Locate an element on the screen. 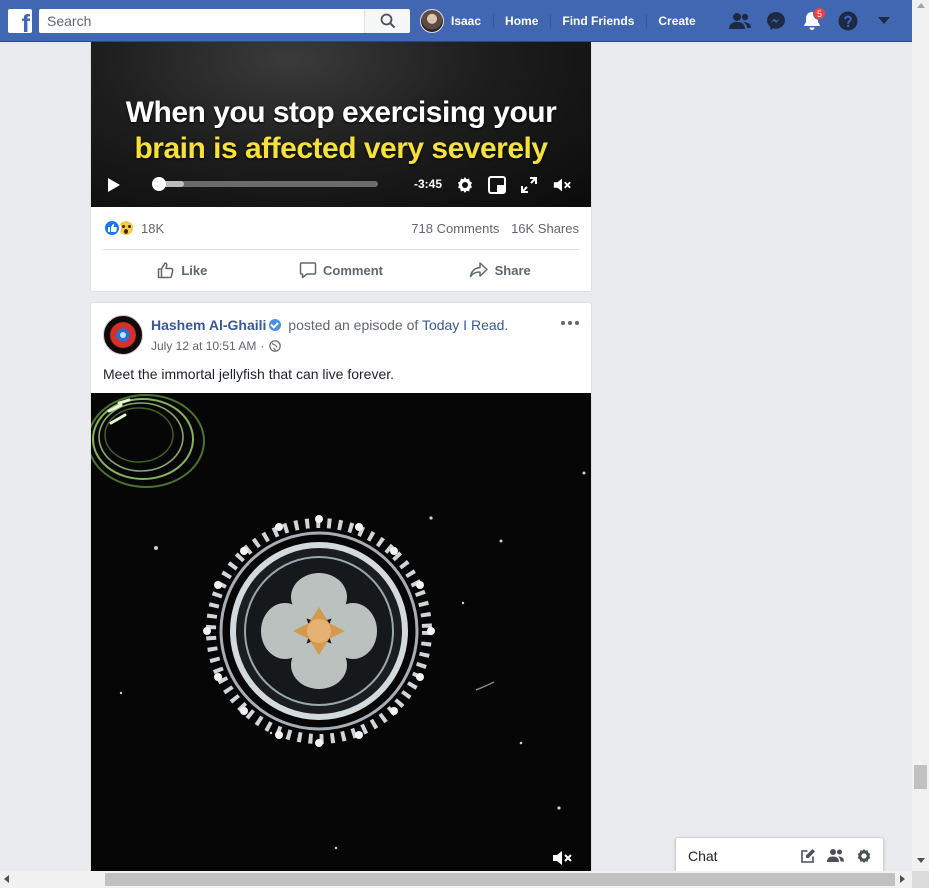 The image size is (929, 888). create-group-icon is located at coordinates (836, 856).